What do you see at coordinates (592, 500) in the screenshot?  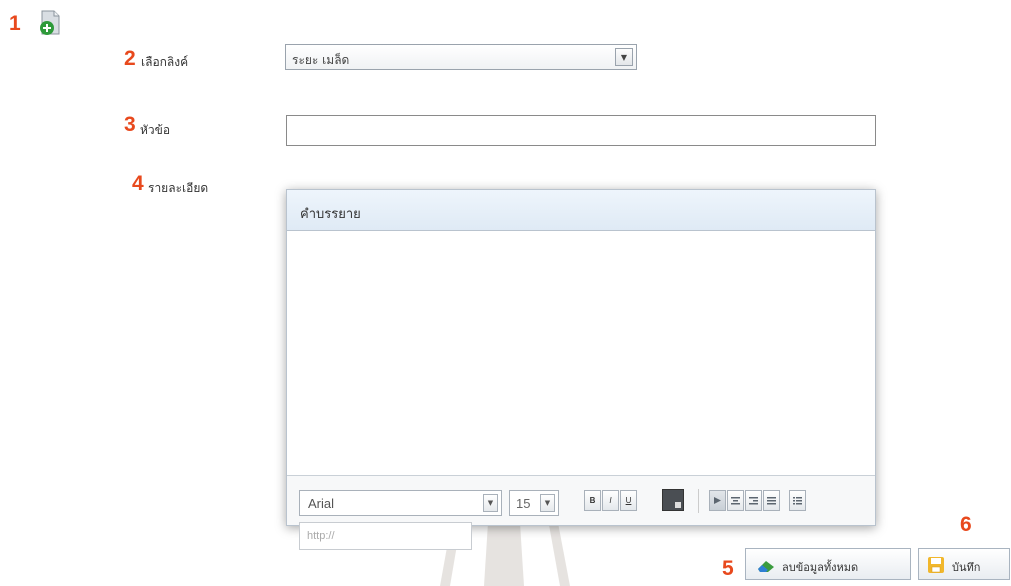 I see `bold-button: B` at bounding box center [592, 500].